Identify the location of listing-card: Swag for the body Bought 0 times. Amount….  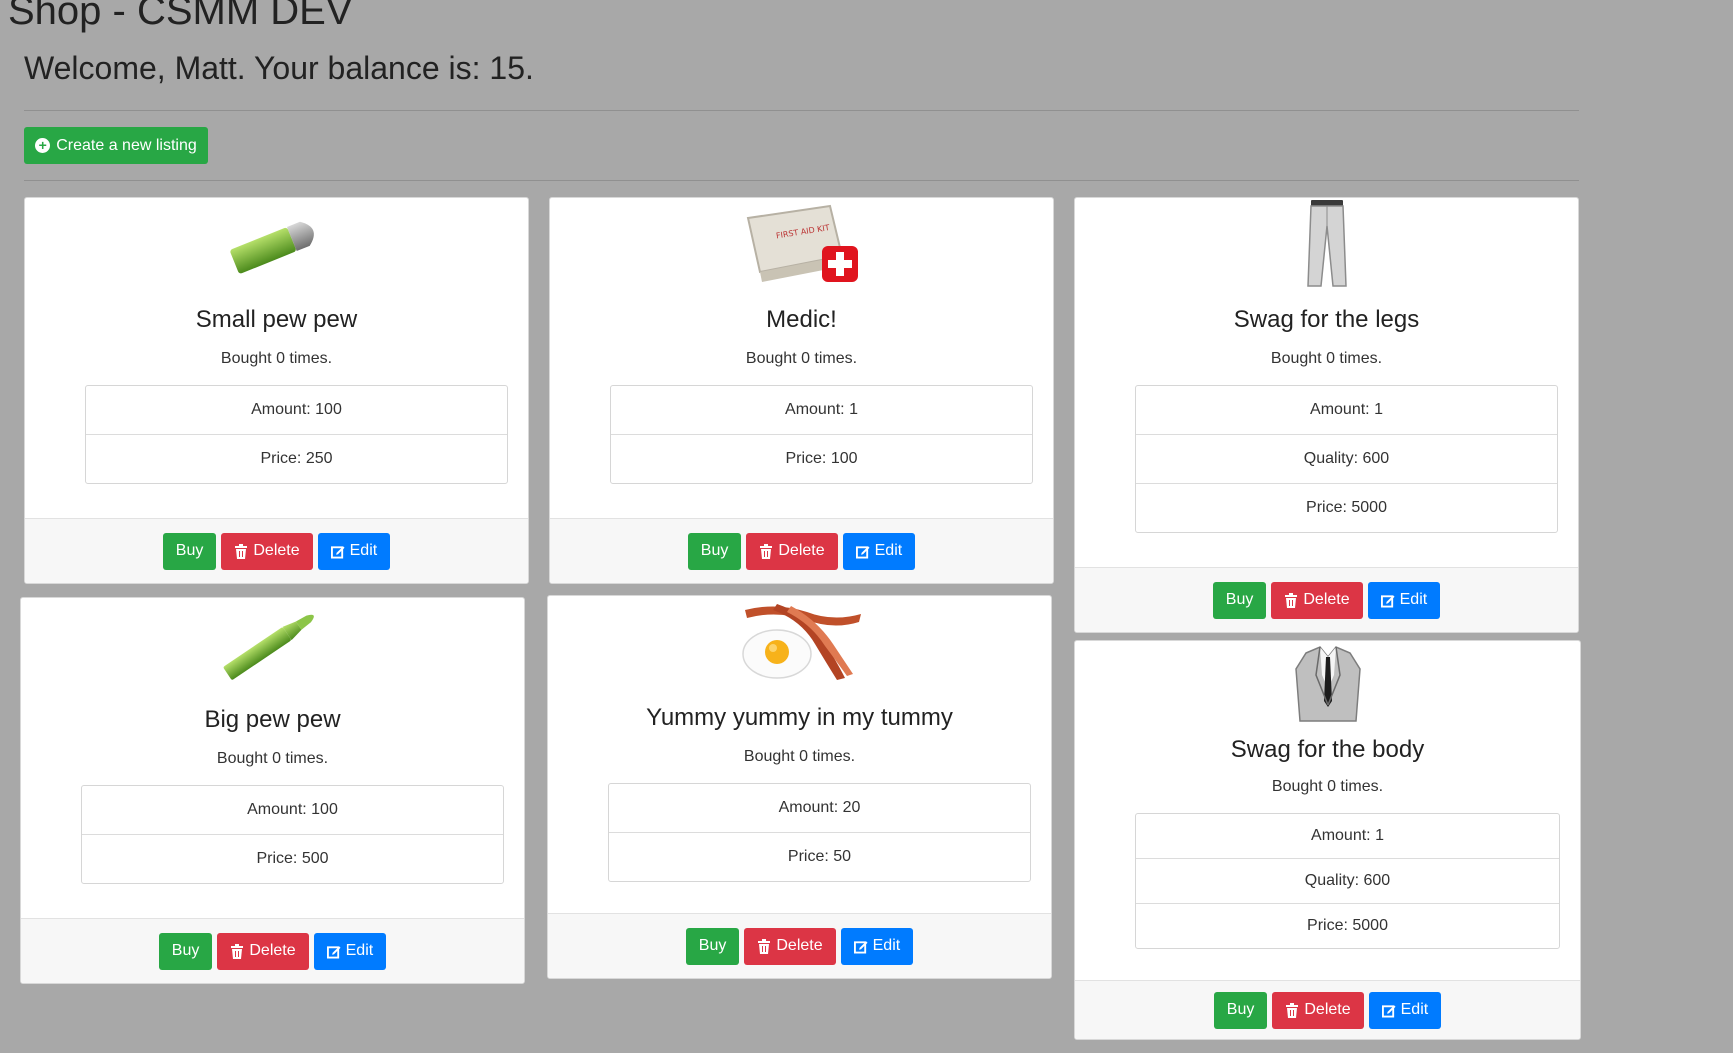
(1327, 840).